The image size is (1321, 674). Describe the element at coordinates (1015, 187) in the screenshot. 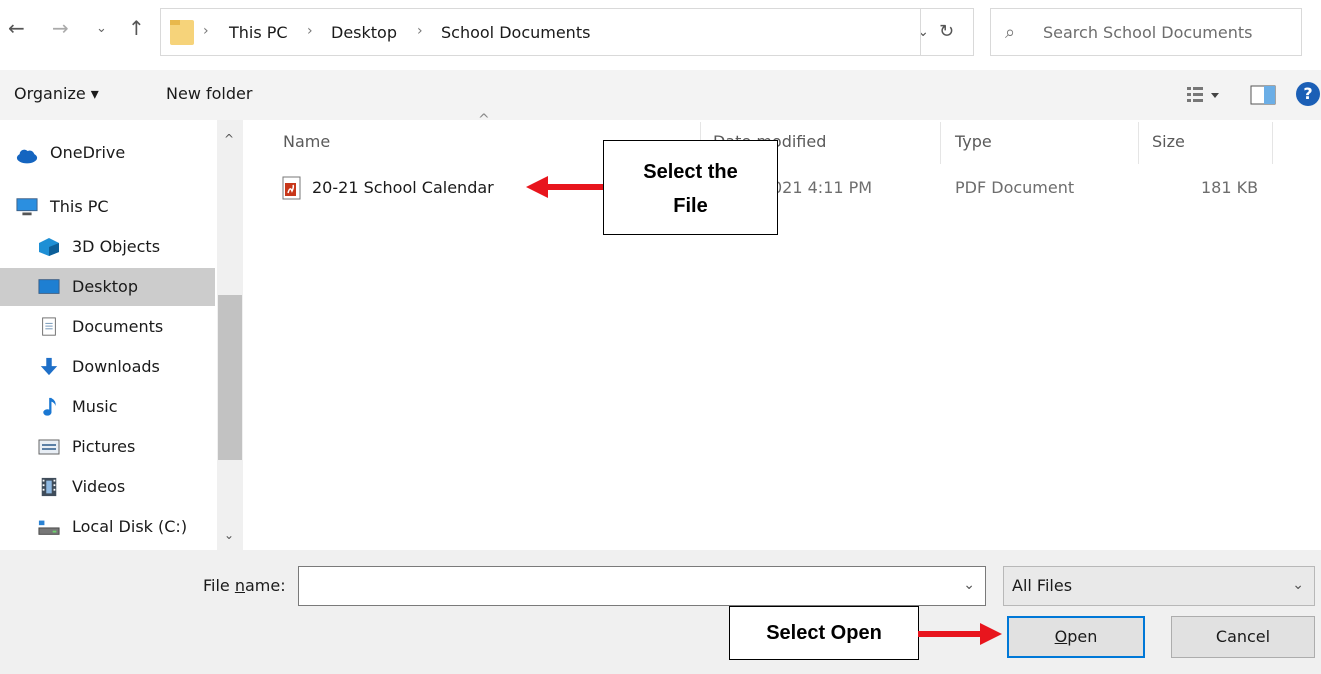

I see `file-type: PDF Document` at that location.